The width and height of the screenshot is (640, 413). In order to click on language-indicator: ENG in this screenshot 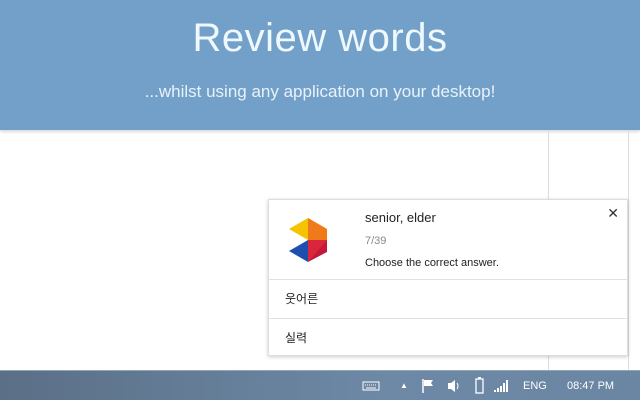, I will do `click(535, 386)`.